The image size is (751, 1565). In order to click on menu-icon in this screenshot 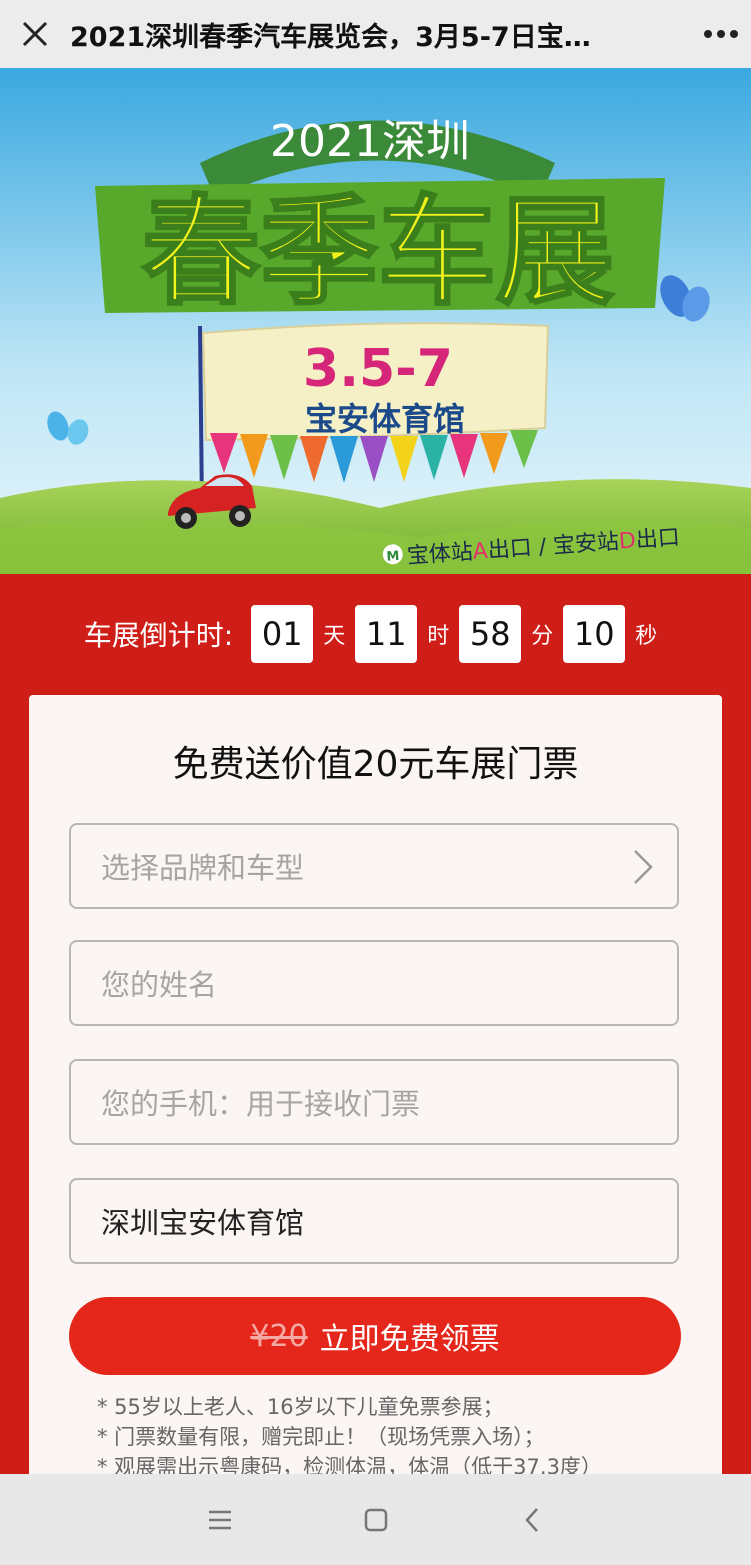, I will do `click(219, 1519)`.